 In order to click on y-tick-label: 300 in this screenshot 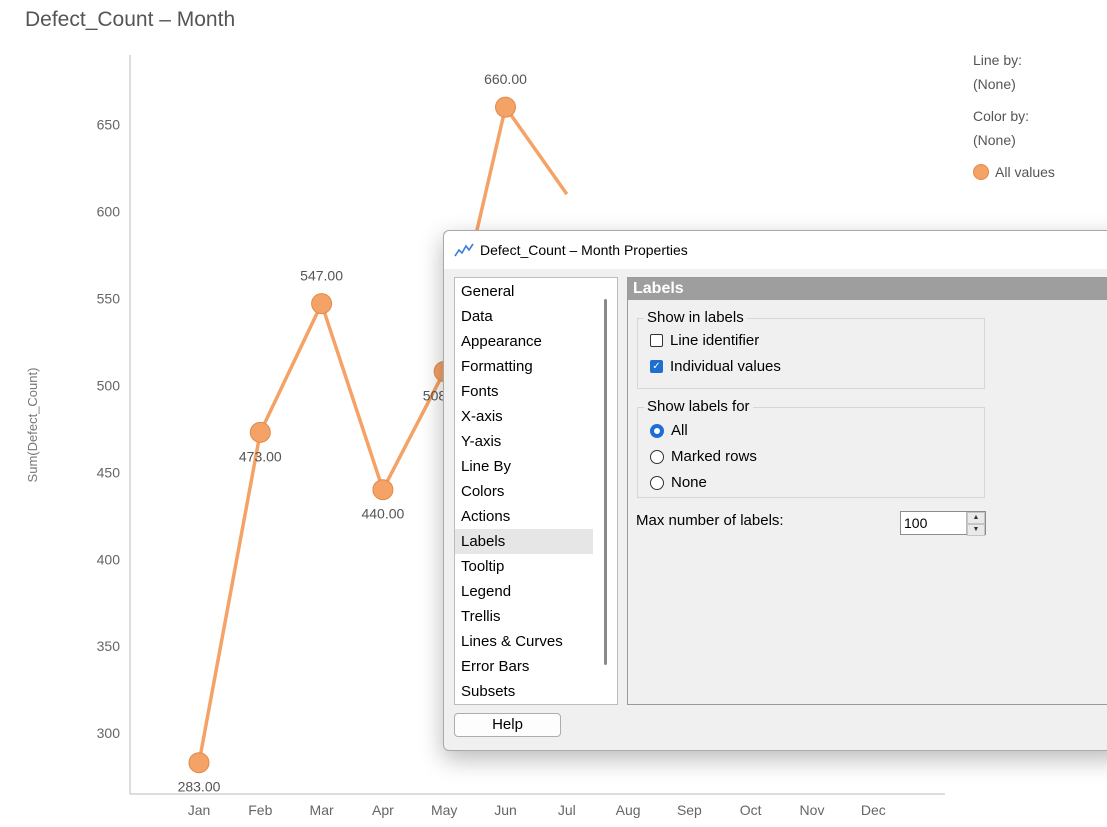, I will do `click(109, 733)`.